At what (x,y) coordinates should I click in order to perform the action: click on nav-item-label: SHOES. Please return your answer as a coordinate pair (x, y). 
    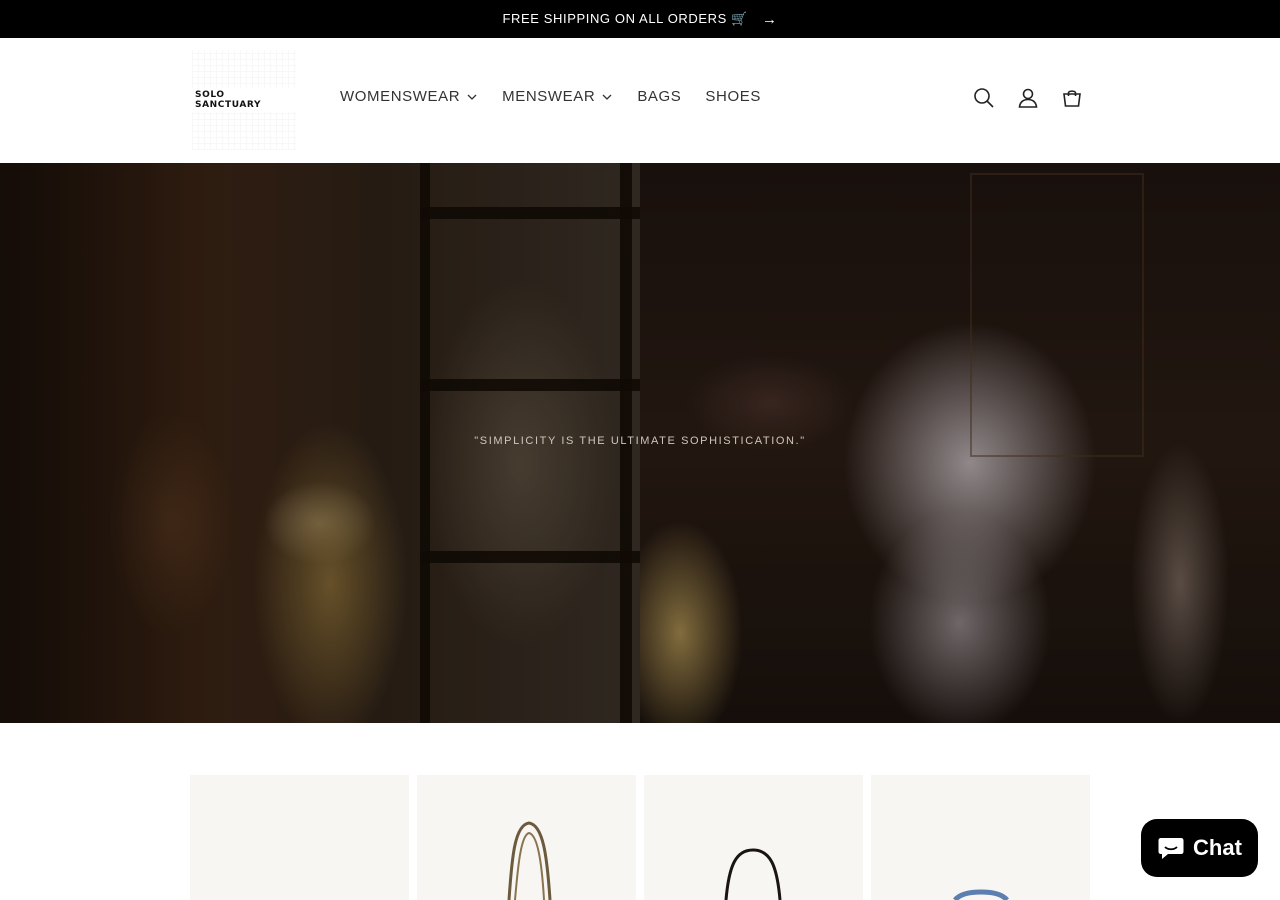
    Looking at the image, I should click on (733, 96).